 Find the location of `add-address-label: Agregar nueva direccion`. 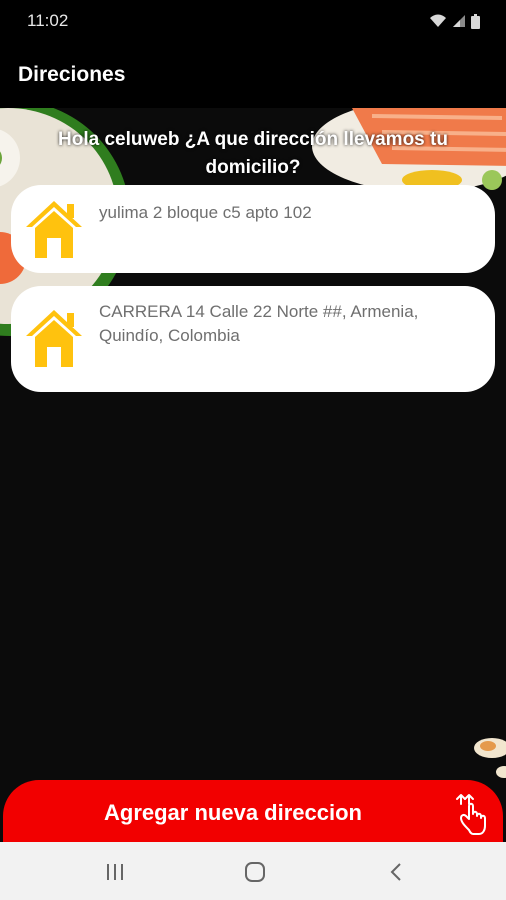

add-address-label: Agregar nueva direccion is located at coordinates (233, 812).